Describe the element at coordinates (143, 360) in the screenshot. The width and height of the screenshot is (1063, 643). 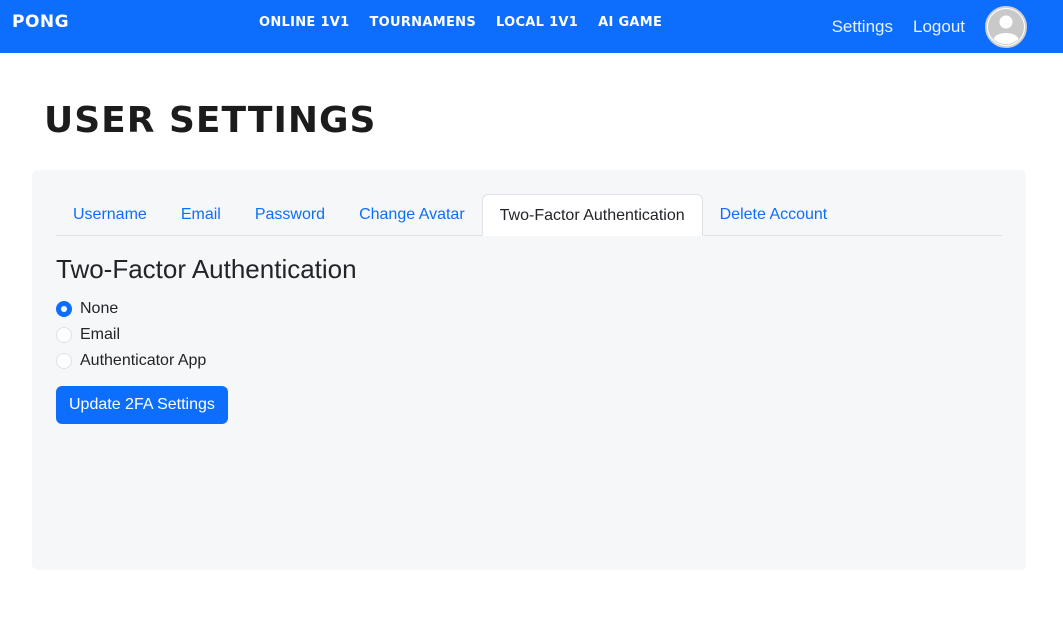
I see `option-label: Authenticator App` at that location.